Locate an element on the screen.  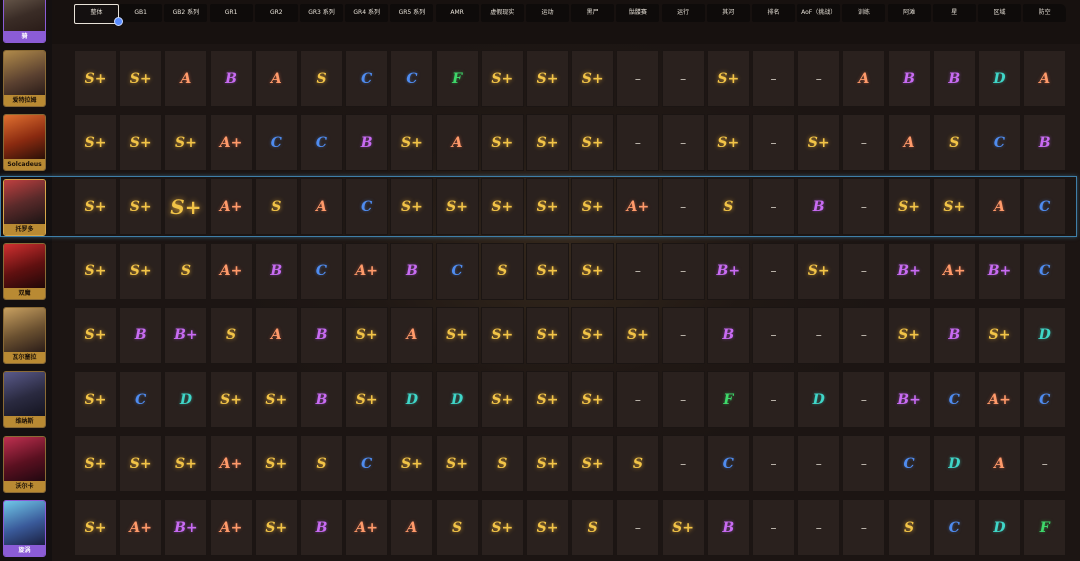
column-tab-5: GR3 系列 is located at coordinates (321, 13).